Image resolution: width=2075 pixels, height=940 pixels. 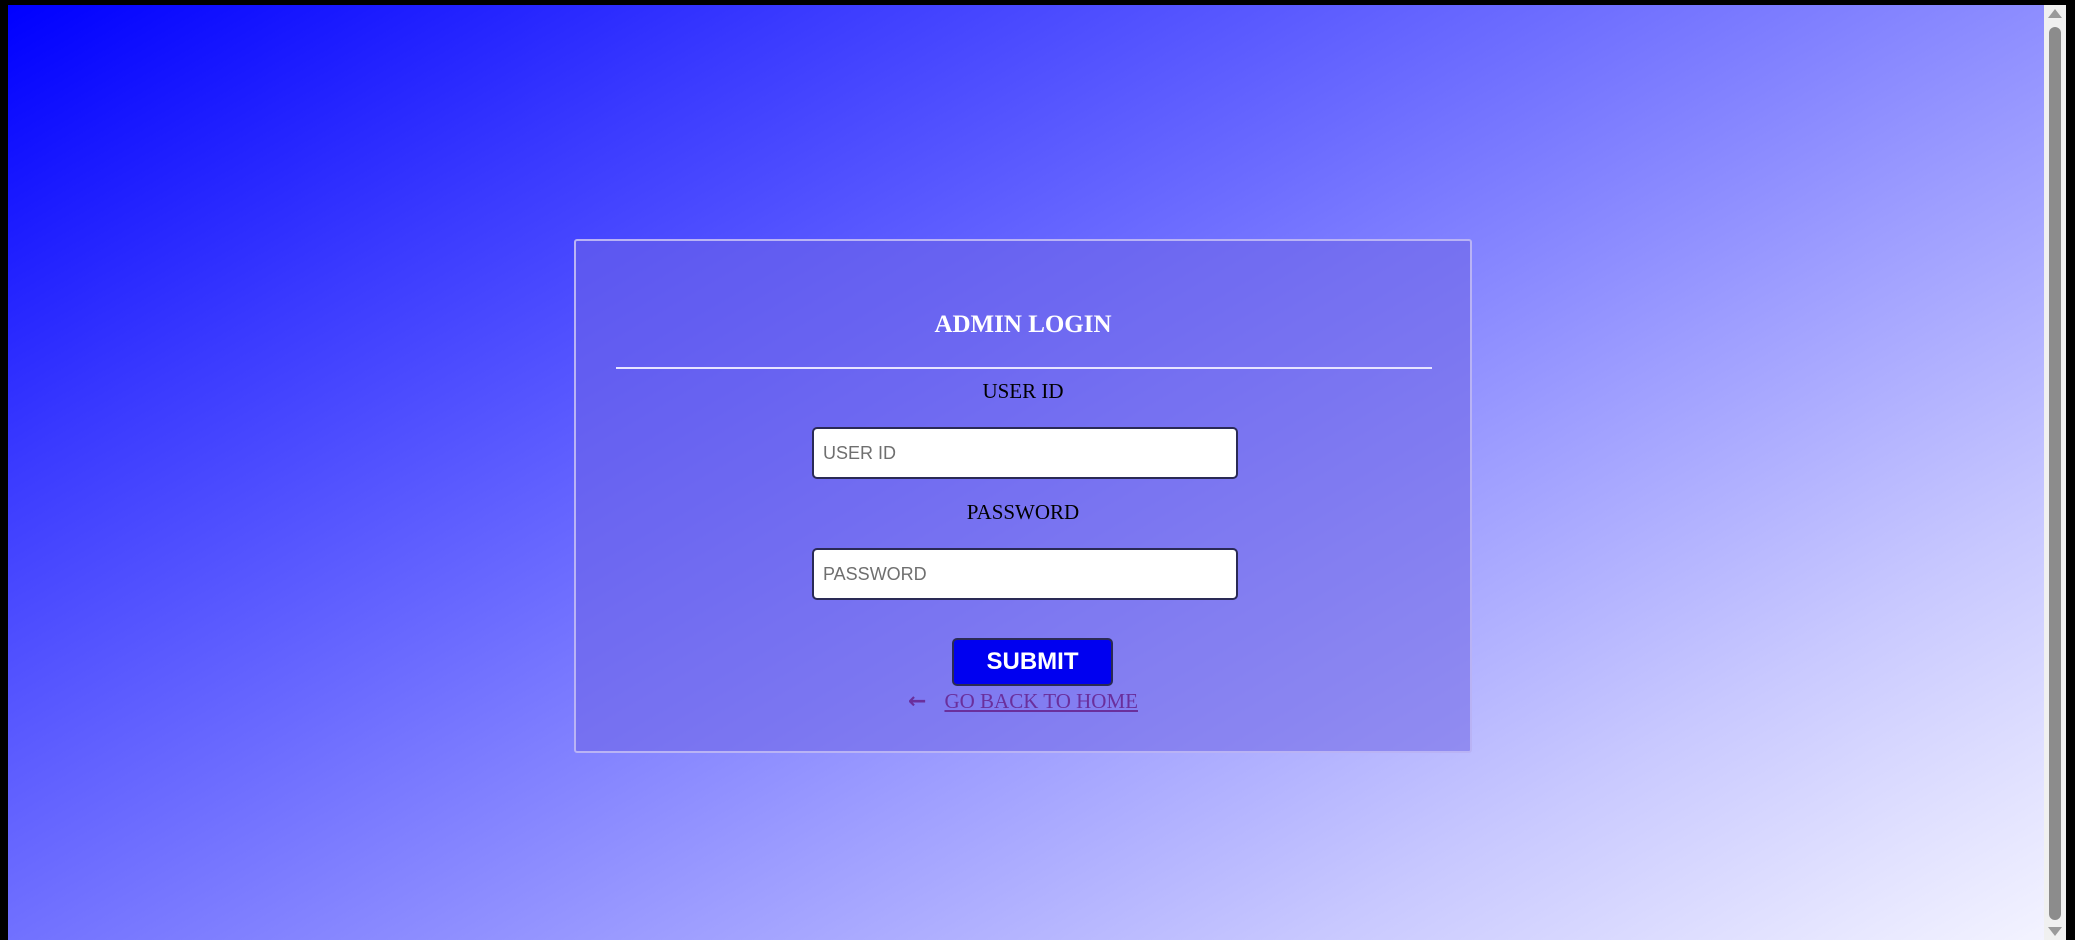 I want to click on vertical-scrollbar, so click(x=2055, y=472).